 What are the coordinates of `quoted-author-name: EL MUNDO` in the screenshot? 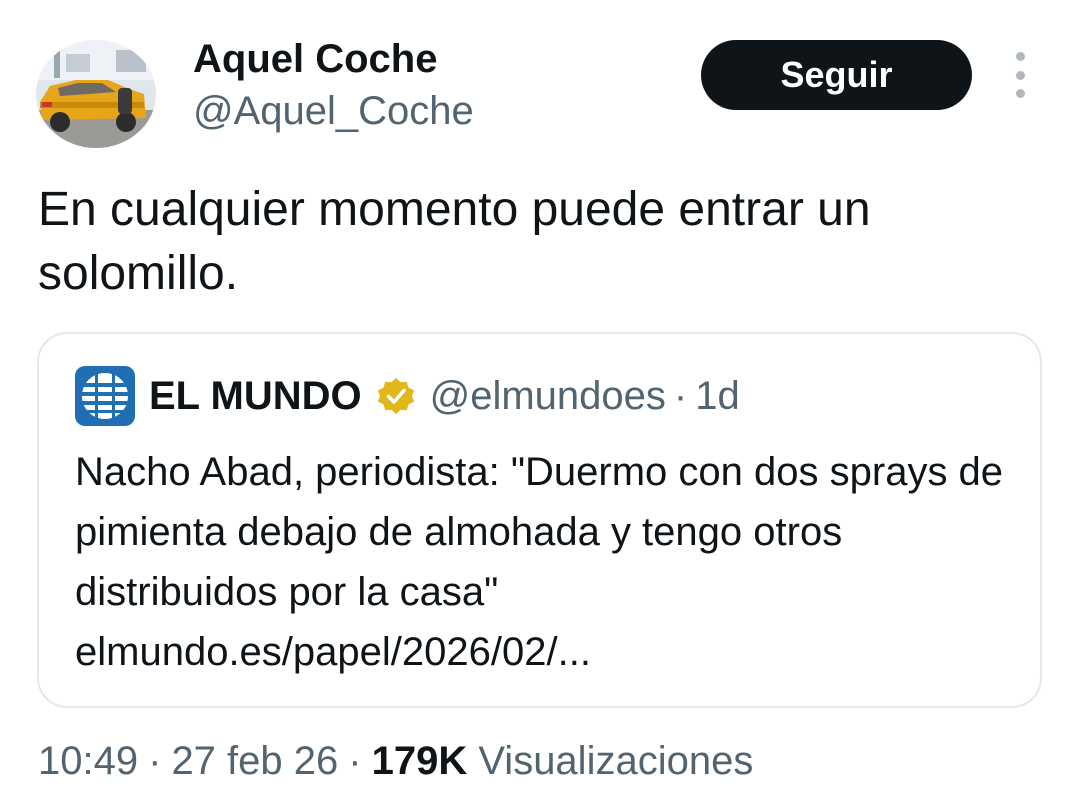 It's located at (255, 396).